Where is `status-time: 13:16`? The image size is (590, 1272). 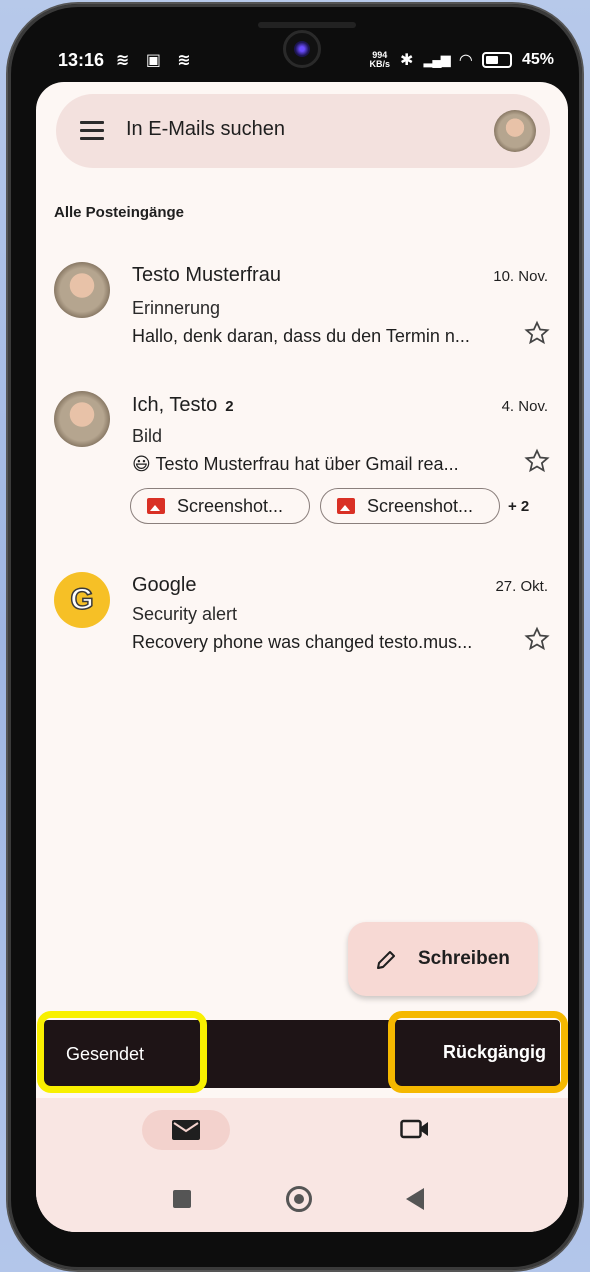 status-time: 13:16 is located at coordinates (81, 60).